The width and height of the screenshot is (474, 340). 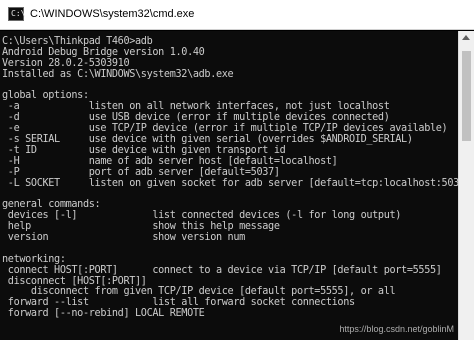 I want to click on window-title: C:\WINDOWS\system32\cmd.exe, so click(x=112, y=14).